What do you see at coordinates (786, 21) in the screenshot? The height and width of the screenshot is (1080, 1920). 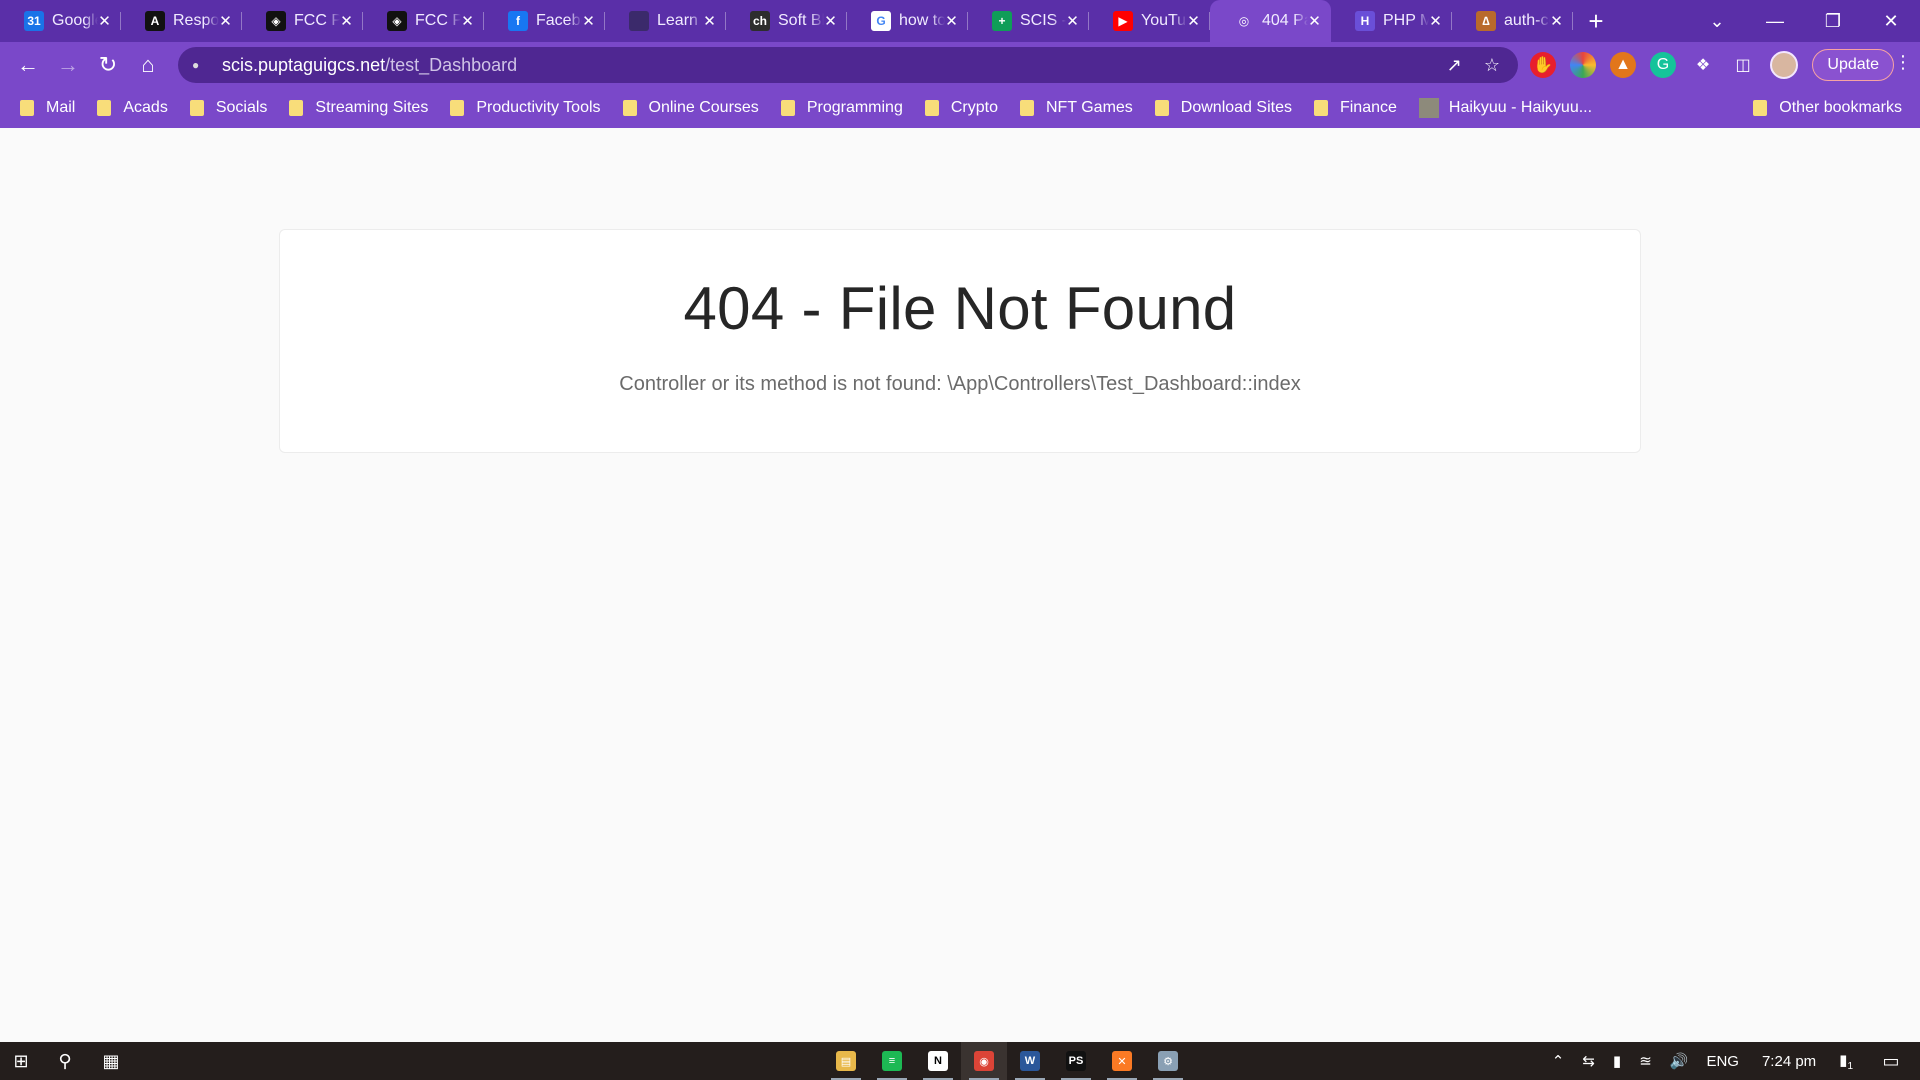 I see `browser-tab: ch Soft Blue✕` at bounding box center [786, 21].